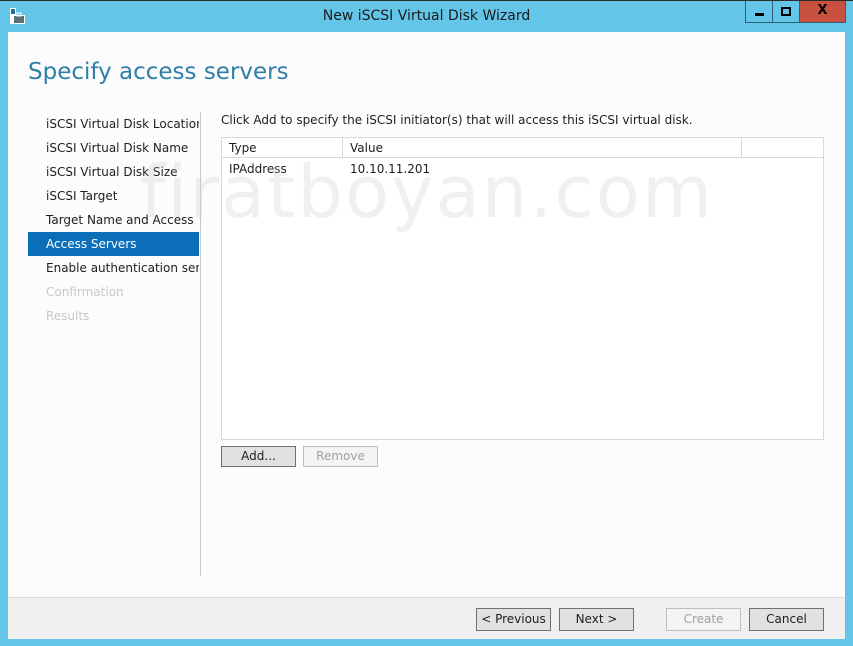 Image resolution: width=853 pixels, height=646 pixels. What do you see at coordinates (340, 456) in the screenshot?
I see `remove-button: Remove` at bounding box center [340, 456].